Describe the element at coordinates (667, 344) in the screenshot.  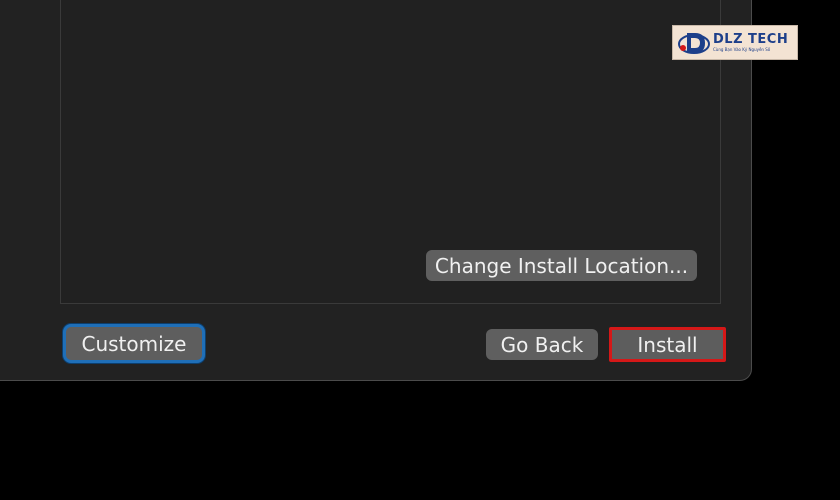
I see `install-button: Install` at that location.